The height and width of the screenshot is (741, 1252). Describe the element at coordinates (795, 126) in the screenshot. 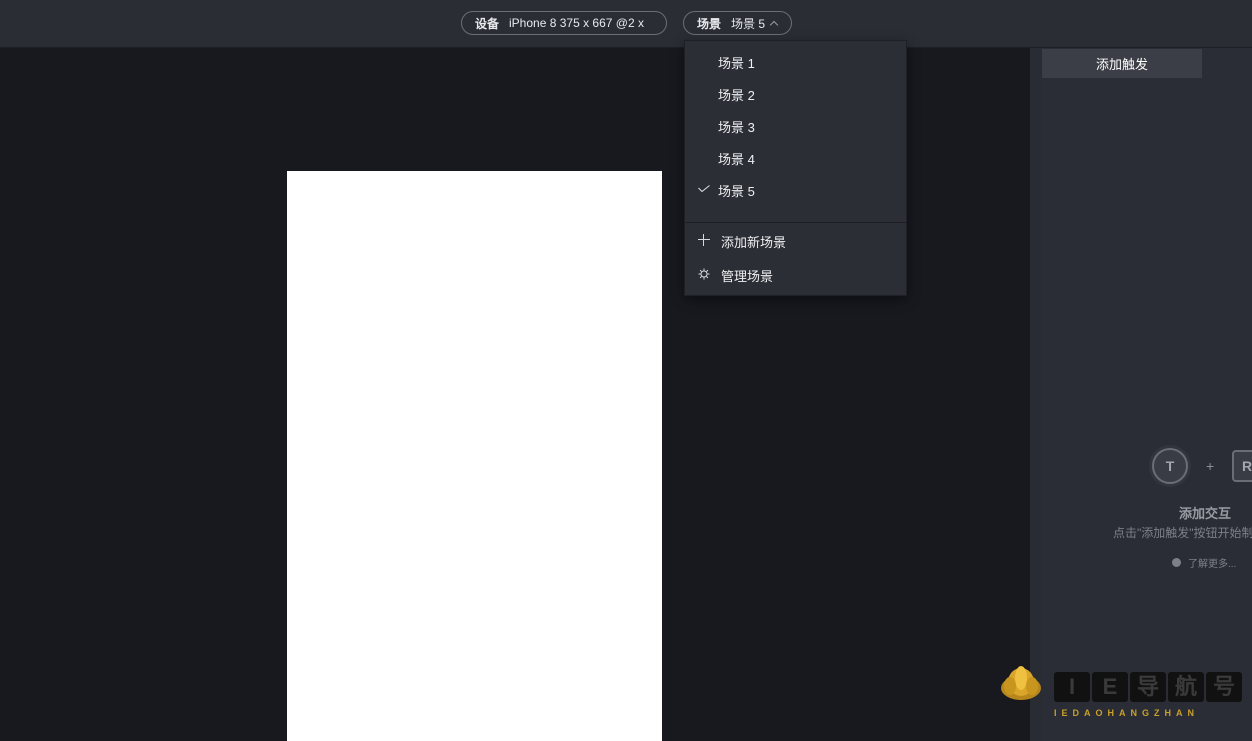

I see `scene-menu-item: 场景 3` at that location.